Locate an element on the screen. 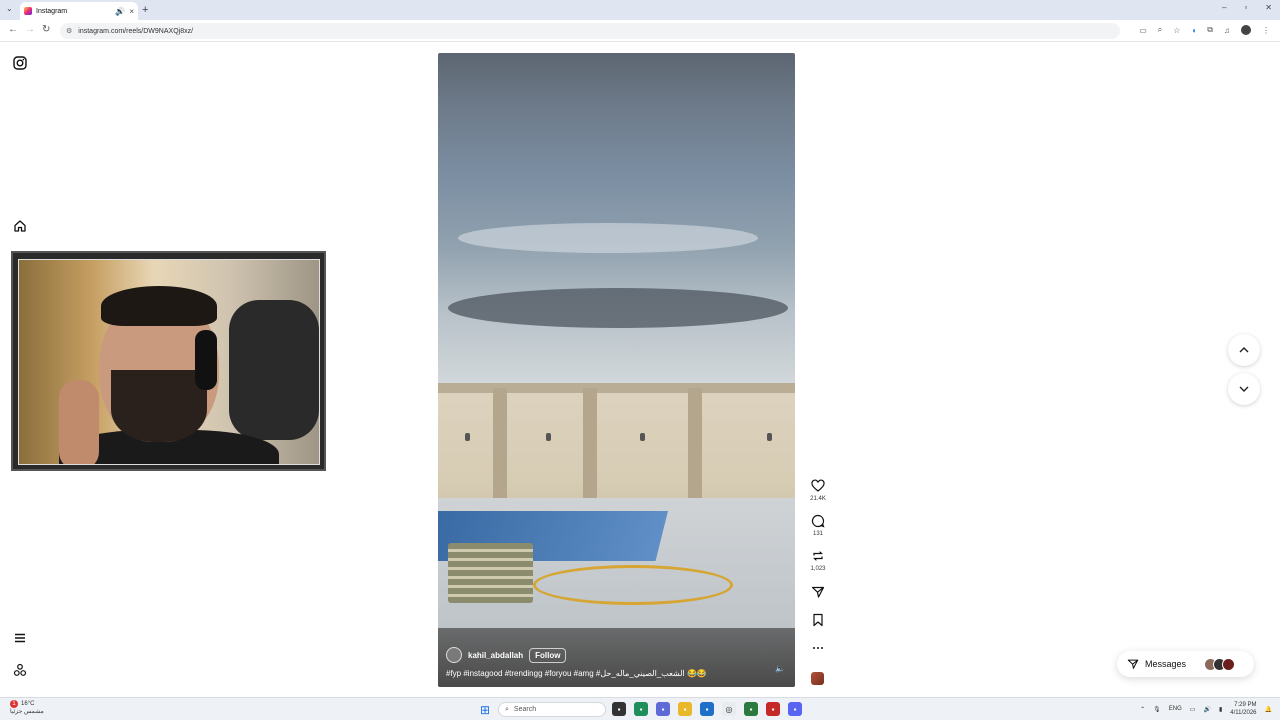 The image size is (1280, 720). video-cloud-dark is located at coordinates (618, 308).